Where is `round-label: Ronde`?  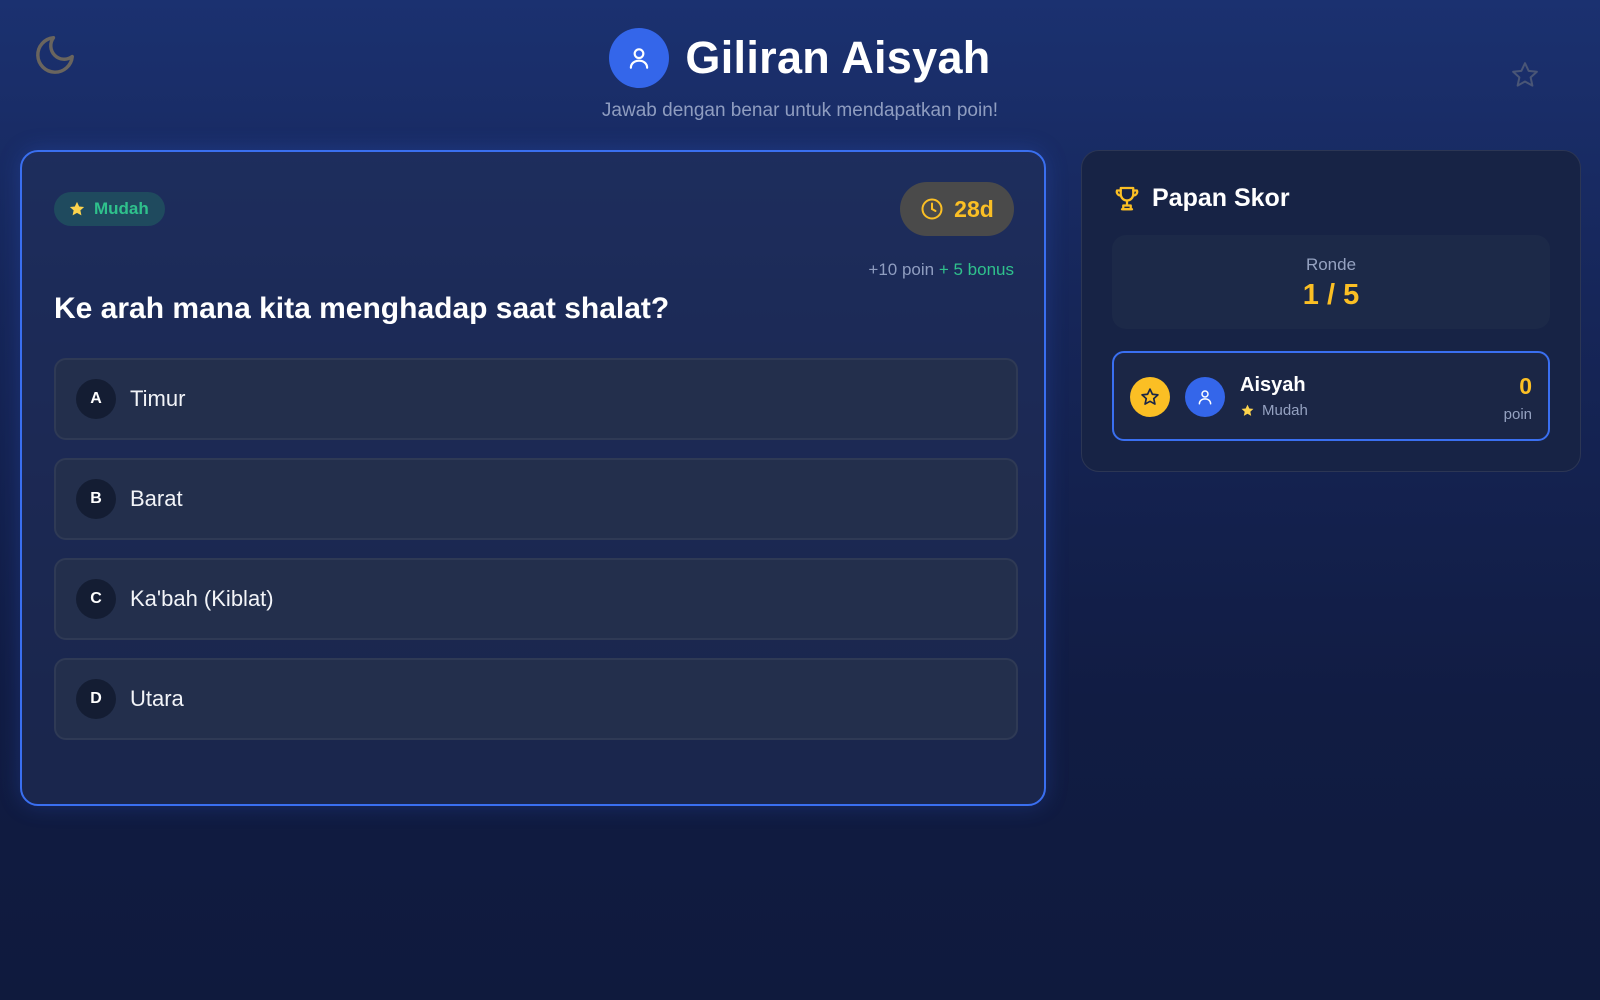 round-label: Ronde is located at coordinates (1331, 264).